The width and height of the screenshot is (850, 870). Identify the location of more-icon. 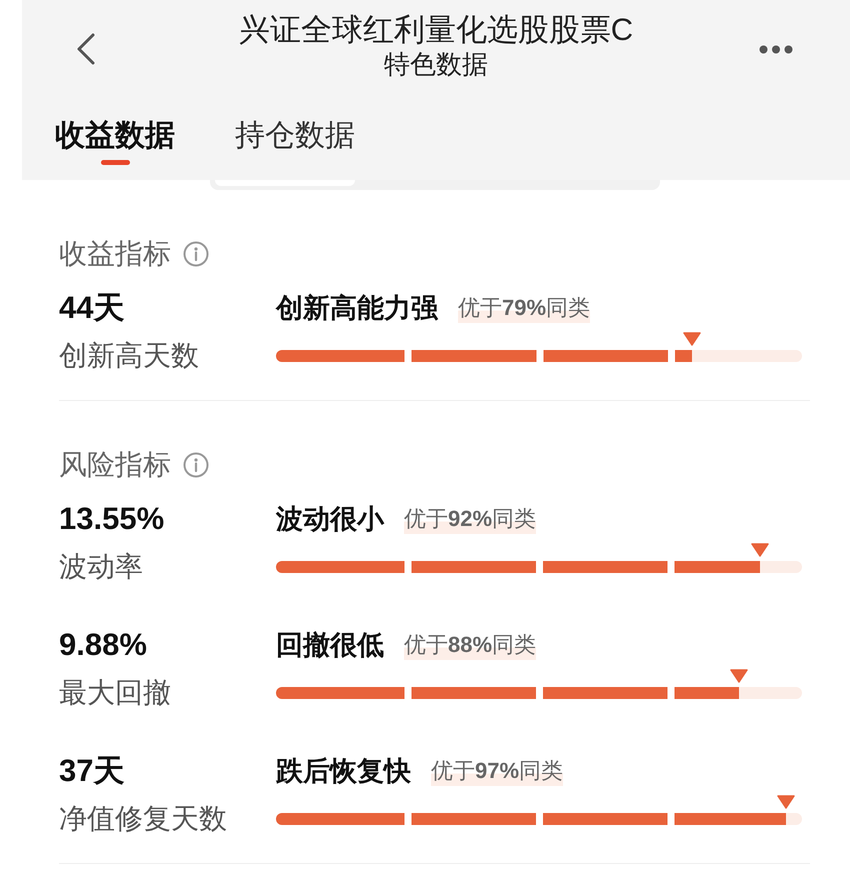
(776, 49).